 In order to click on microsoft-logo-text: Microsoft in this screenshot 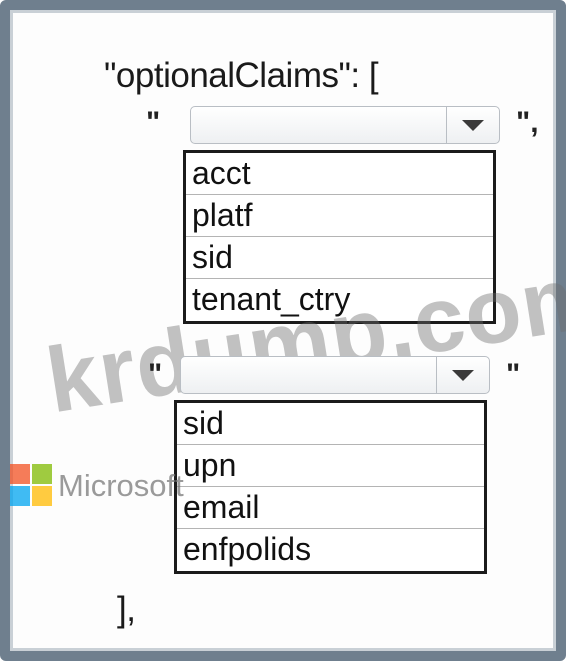, I will do `click(121, 485)`.